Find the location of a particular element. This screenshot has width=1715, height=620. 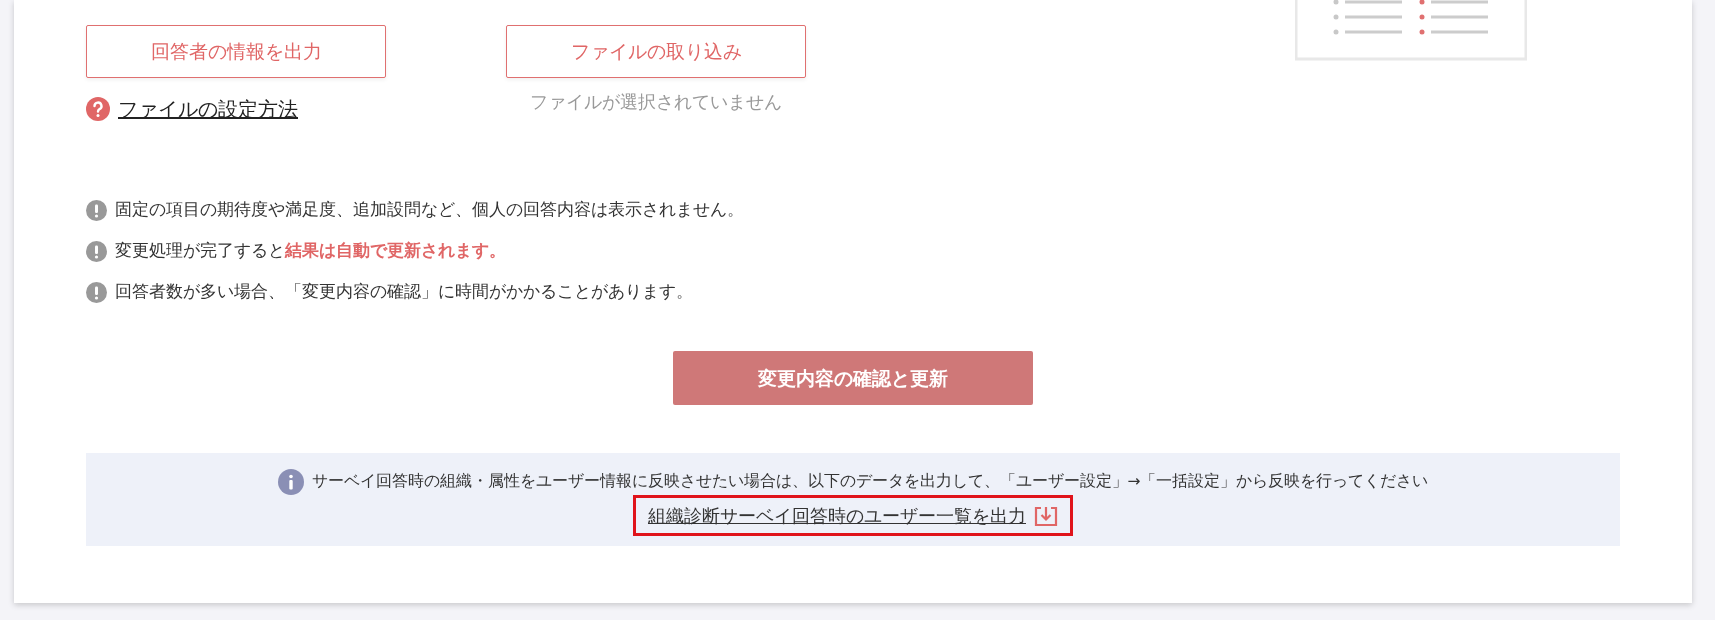

help-icon is located at coordinates (98, 109).